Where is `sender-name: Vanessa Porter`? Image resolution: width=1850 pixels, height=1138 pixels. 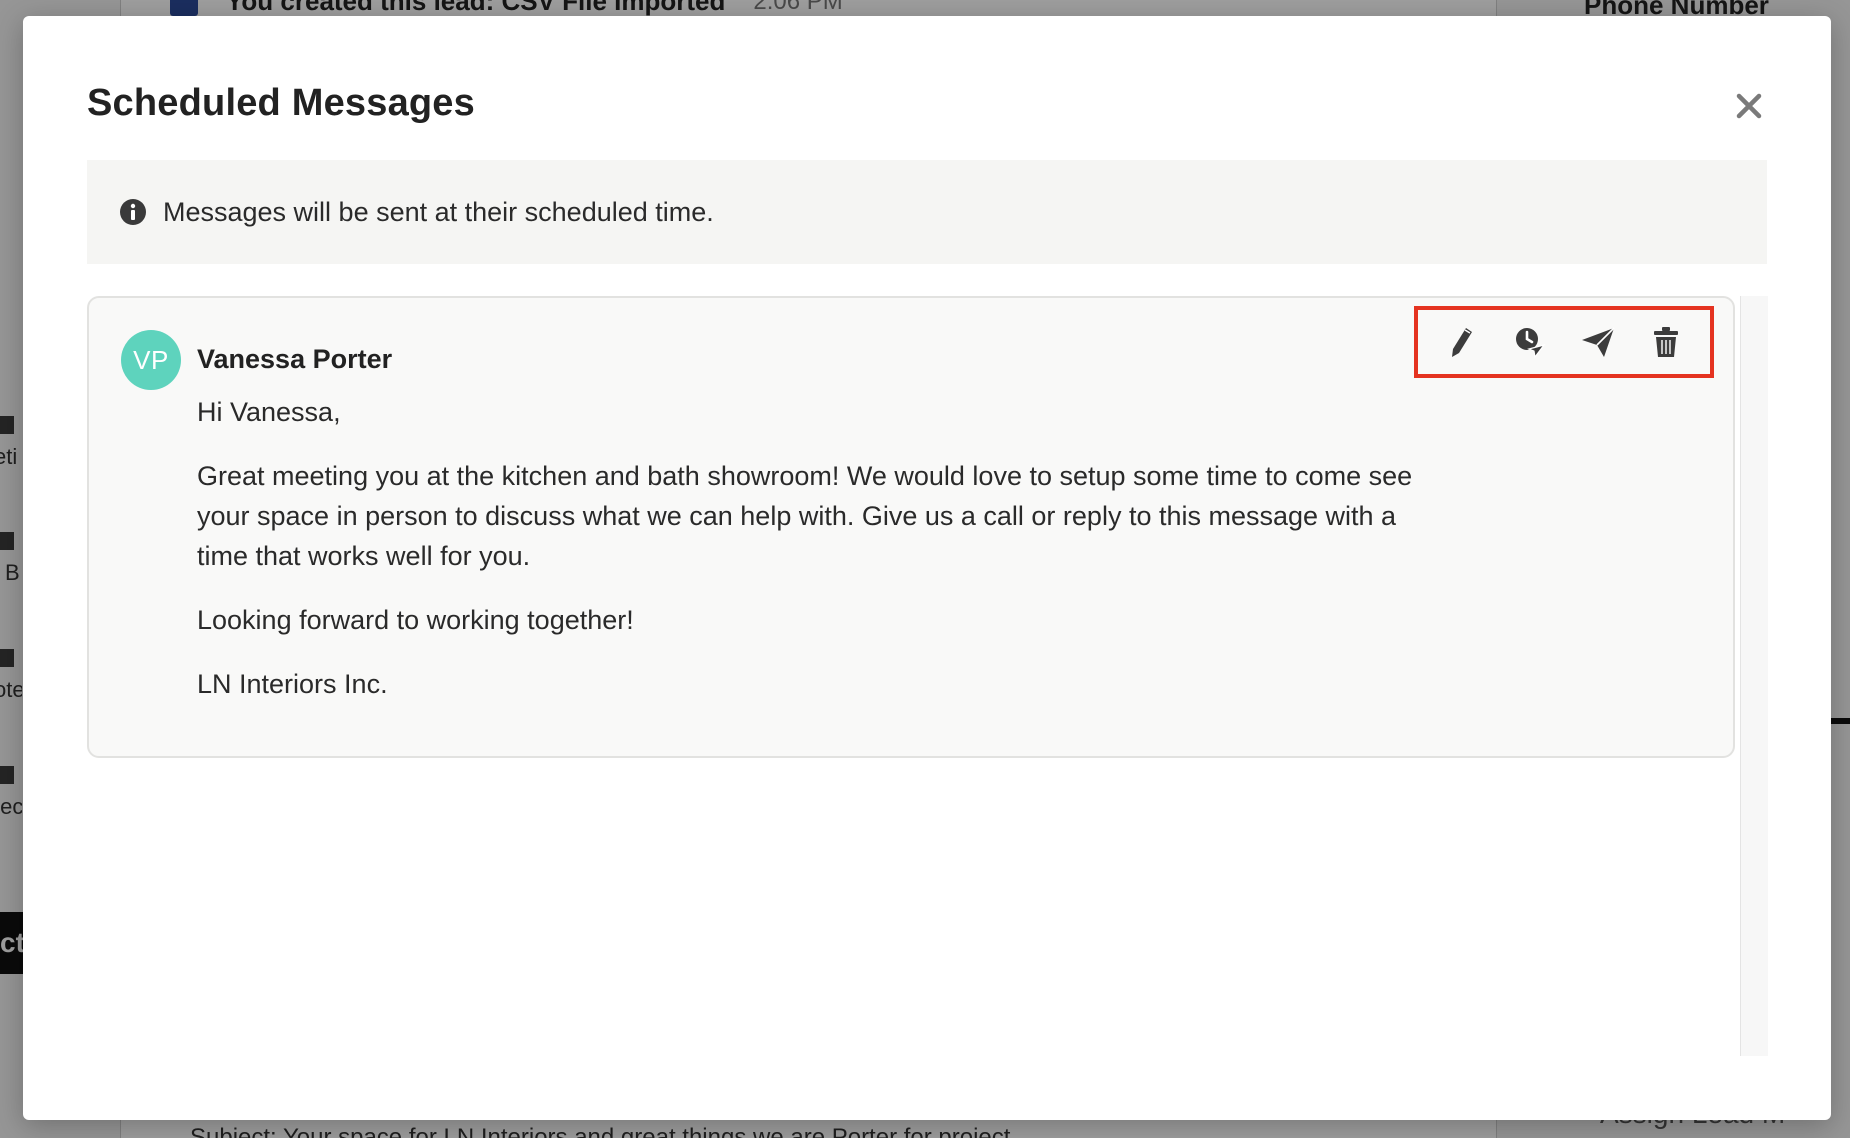 sender-name: Vanessa Porter is located at coordinates (295, 359).